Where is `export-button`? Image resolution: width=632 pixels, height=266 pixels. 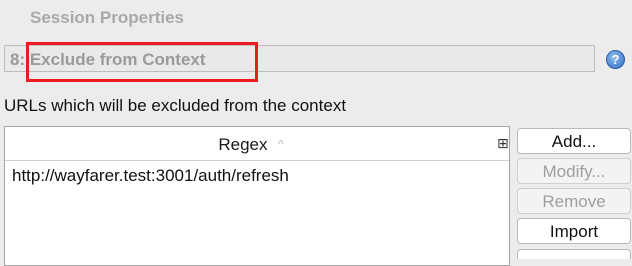
export-button is located at coordinates (574, 254).